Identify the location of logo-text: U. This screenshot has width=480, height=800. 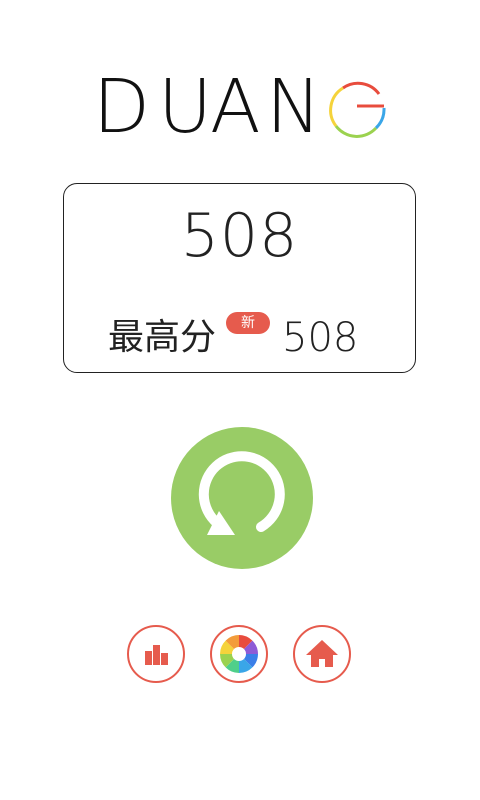
(185, 106).